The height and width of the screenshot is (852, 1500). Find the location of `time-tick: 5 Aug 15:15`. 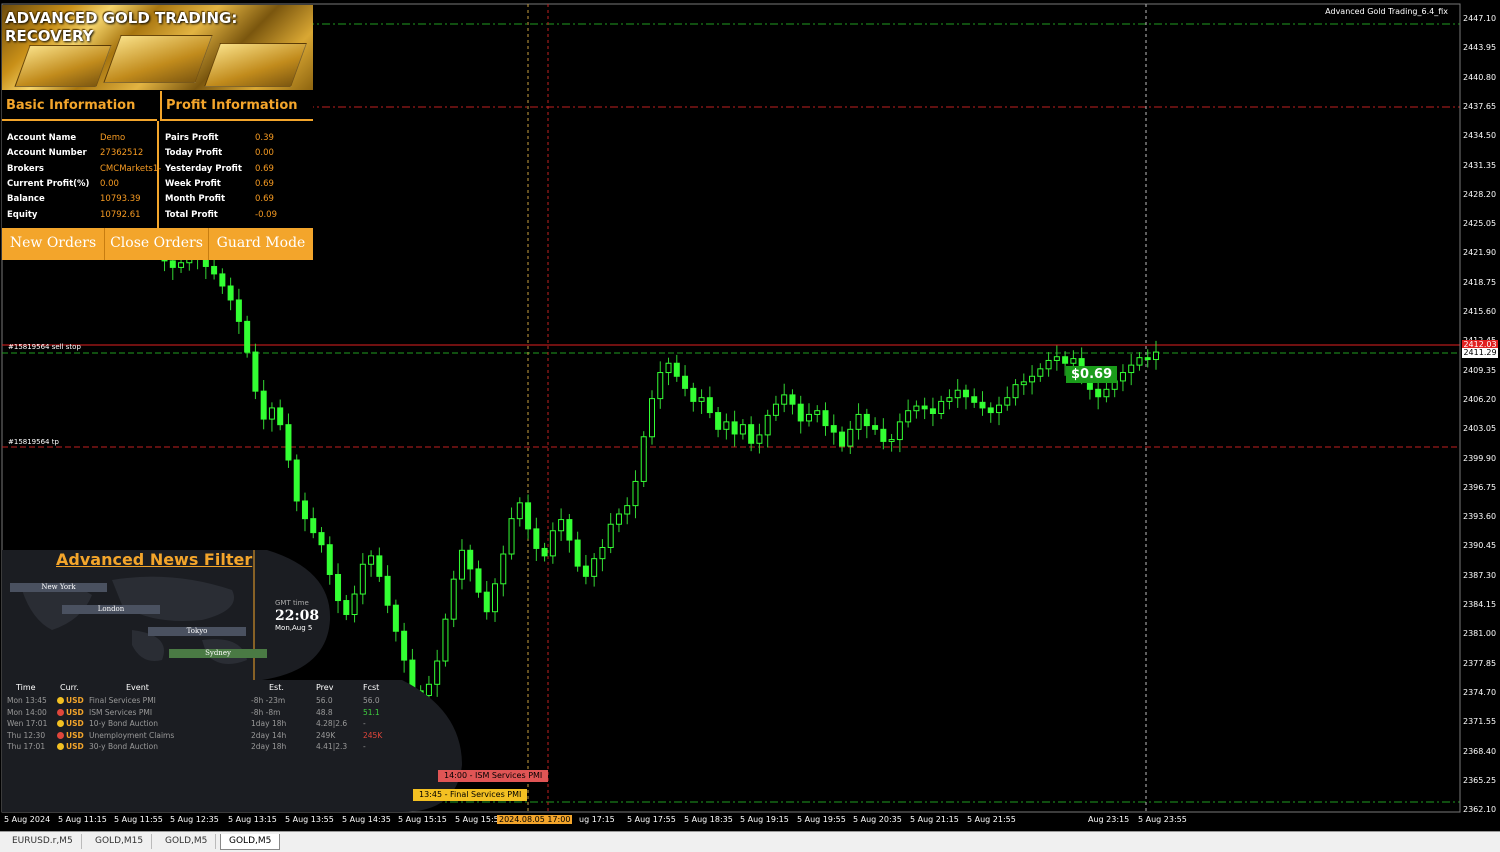

time-tick: 5 Aug 15:15 is located at coordinates (422, 819).